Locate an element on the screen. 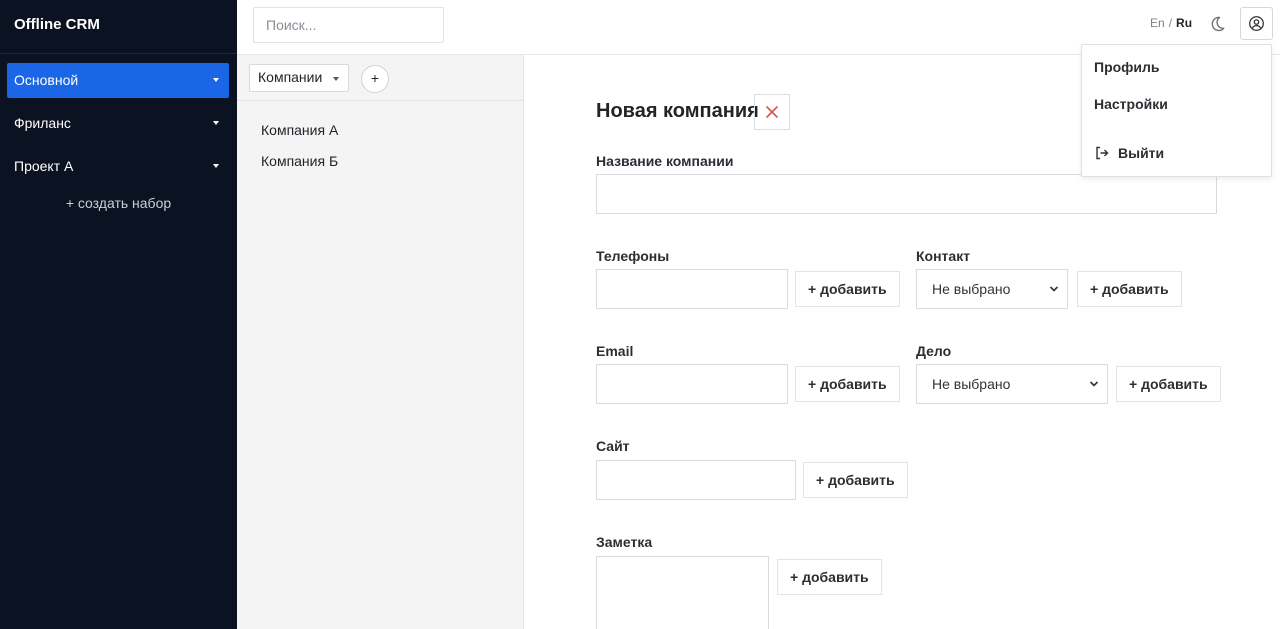  user-menu-button is located at coordinates (1256, 23).